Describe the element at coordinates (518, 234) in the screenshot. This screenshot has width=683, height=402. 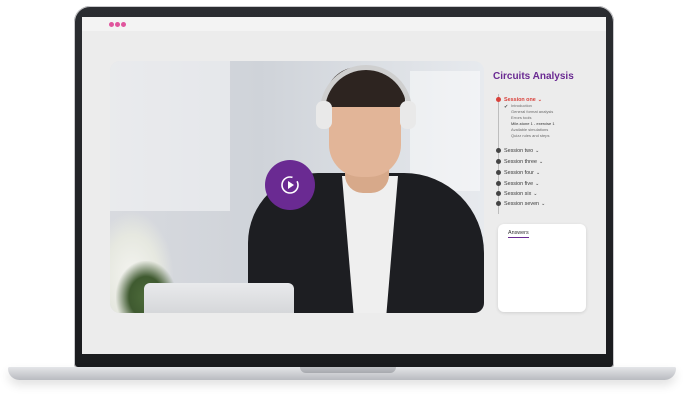
I see `answers-label: Answers` at that location.